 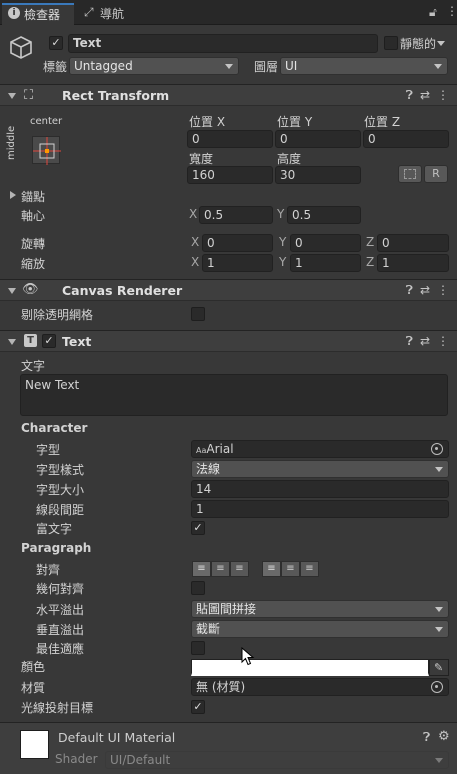 I want to click on static-dropdown-icon, so click(x=441, y=43).